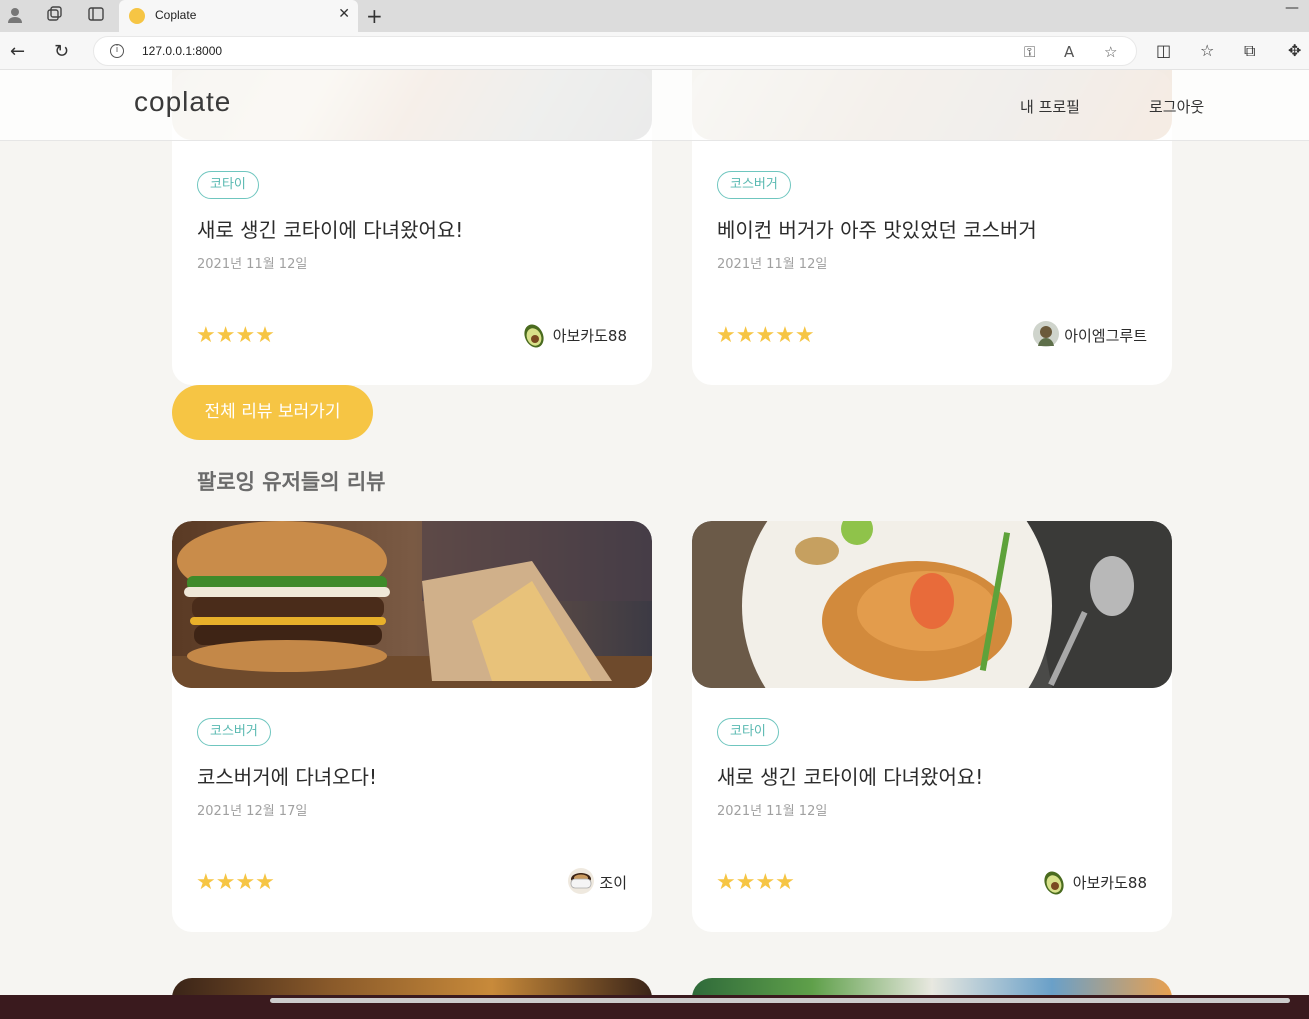 Image resolution: width=1309 pixels, height=1019 pixels. I want to click on scrollbar-thumb, so click(780, 1000).